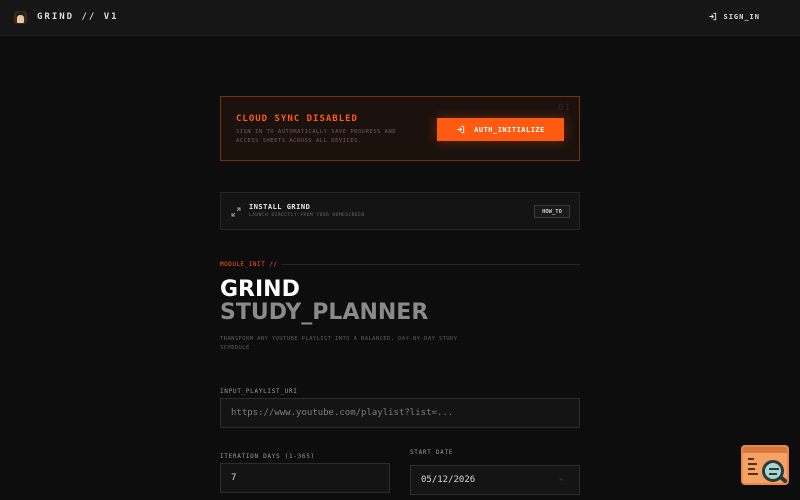 Image resolution: width=800 pixels, height=500 pixels. Describe the element at coordinates (400, 18) in the screenshot. I see `top-bar: GRIND // V1 SIGN_IN` at that location.